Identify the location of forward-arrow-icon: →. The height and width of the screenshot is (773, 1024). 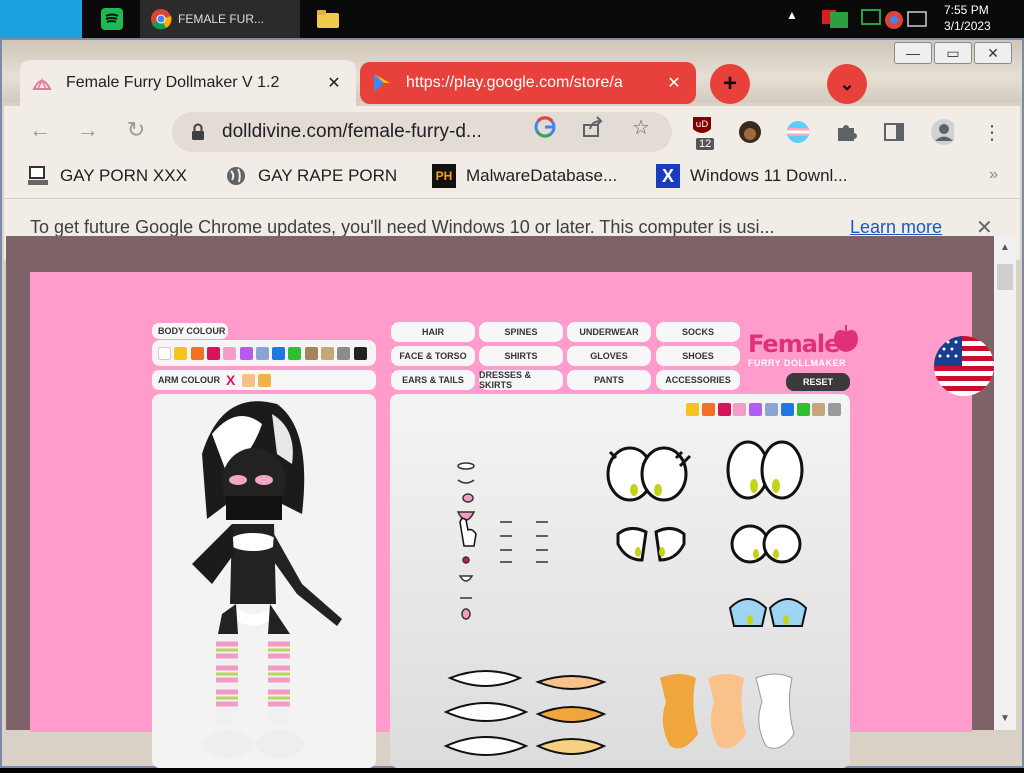
(88, 130).